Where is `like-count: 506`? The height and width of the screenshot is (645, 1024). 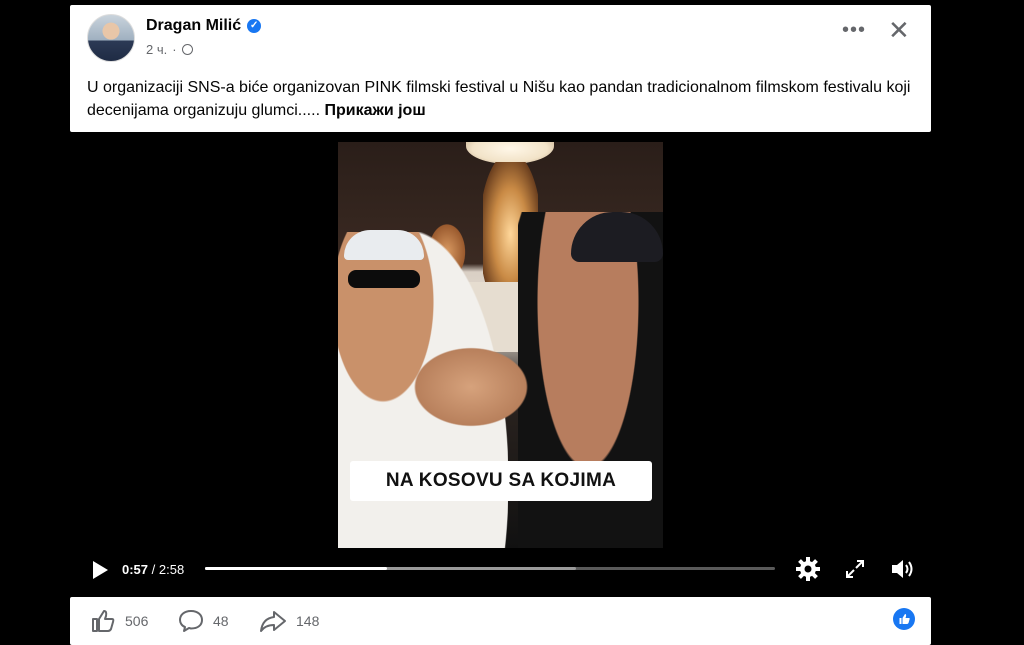 like-count: 506 is located at coordinates (137, 621).